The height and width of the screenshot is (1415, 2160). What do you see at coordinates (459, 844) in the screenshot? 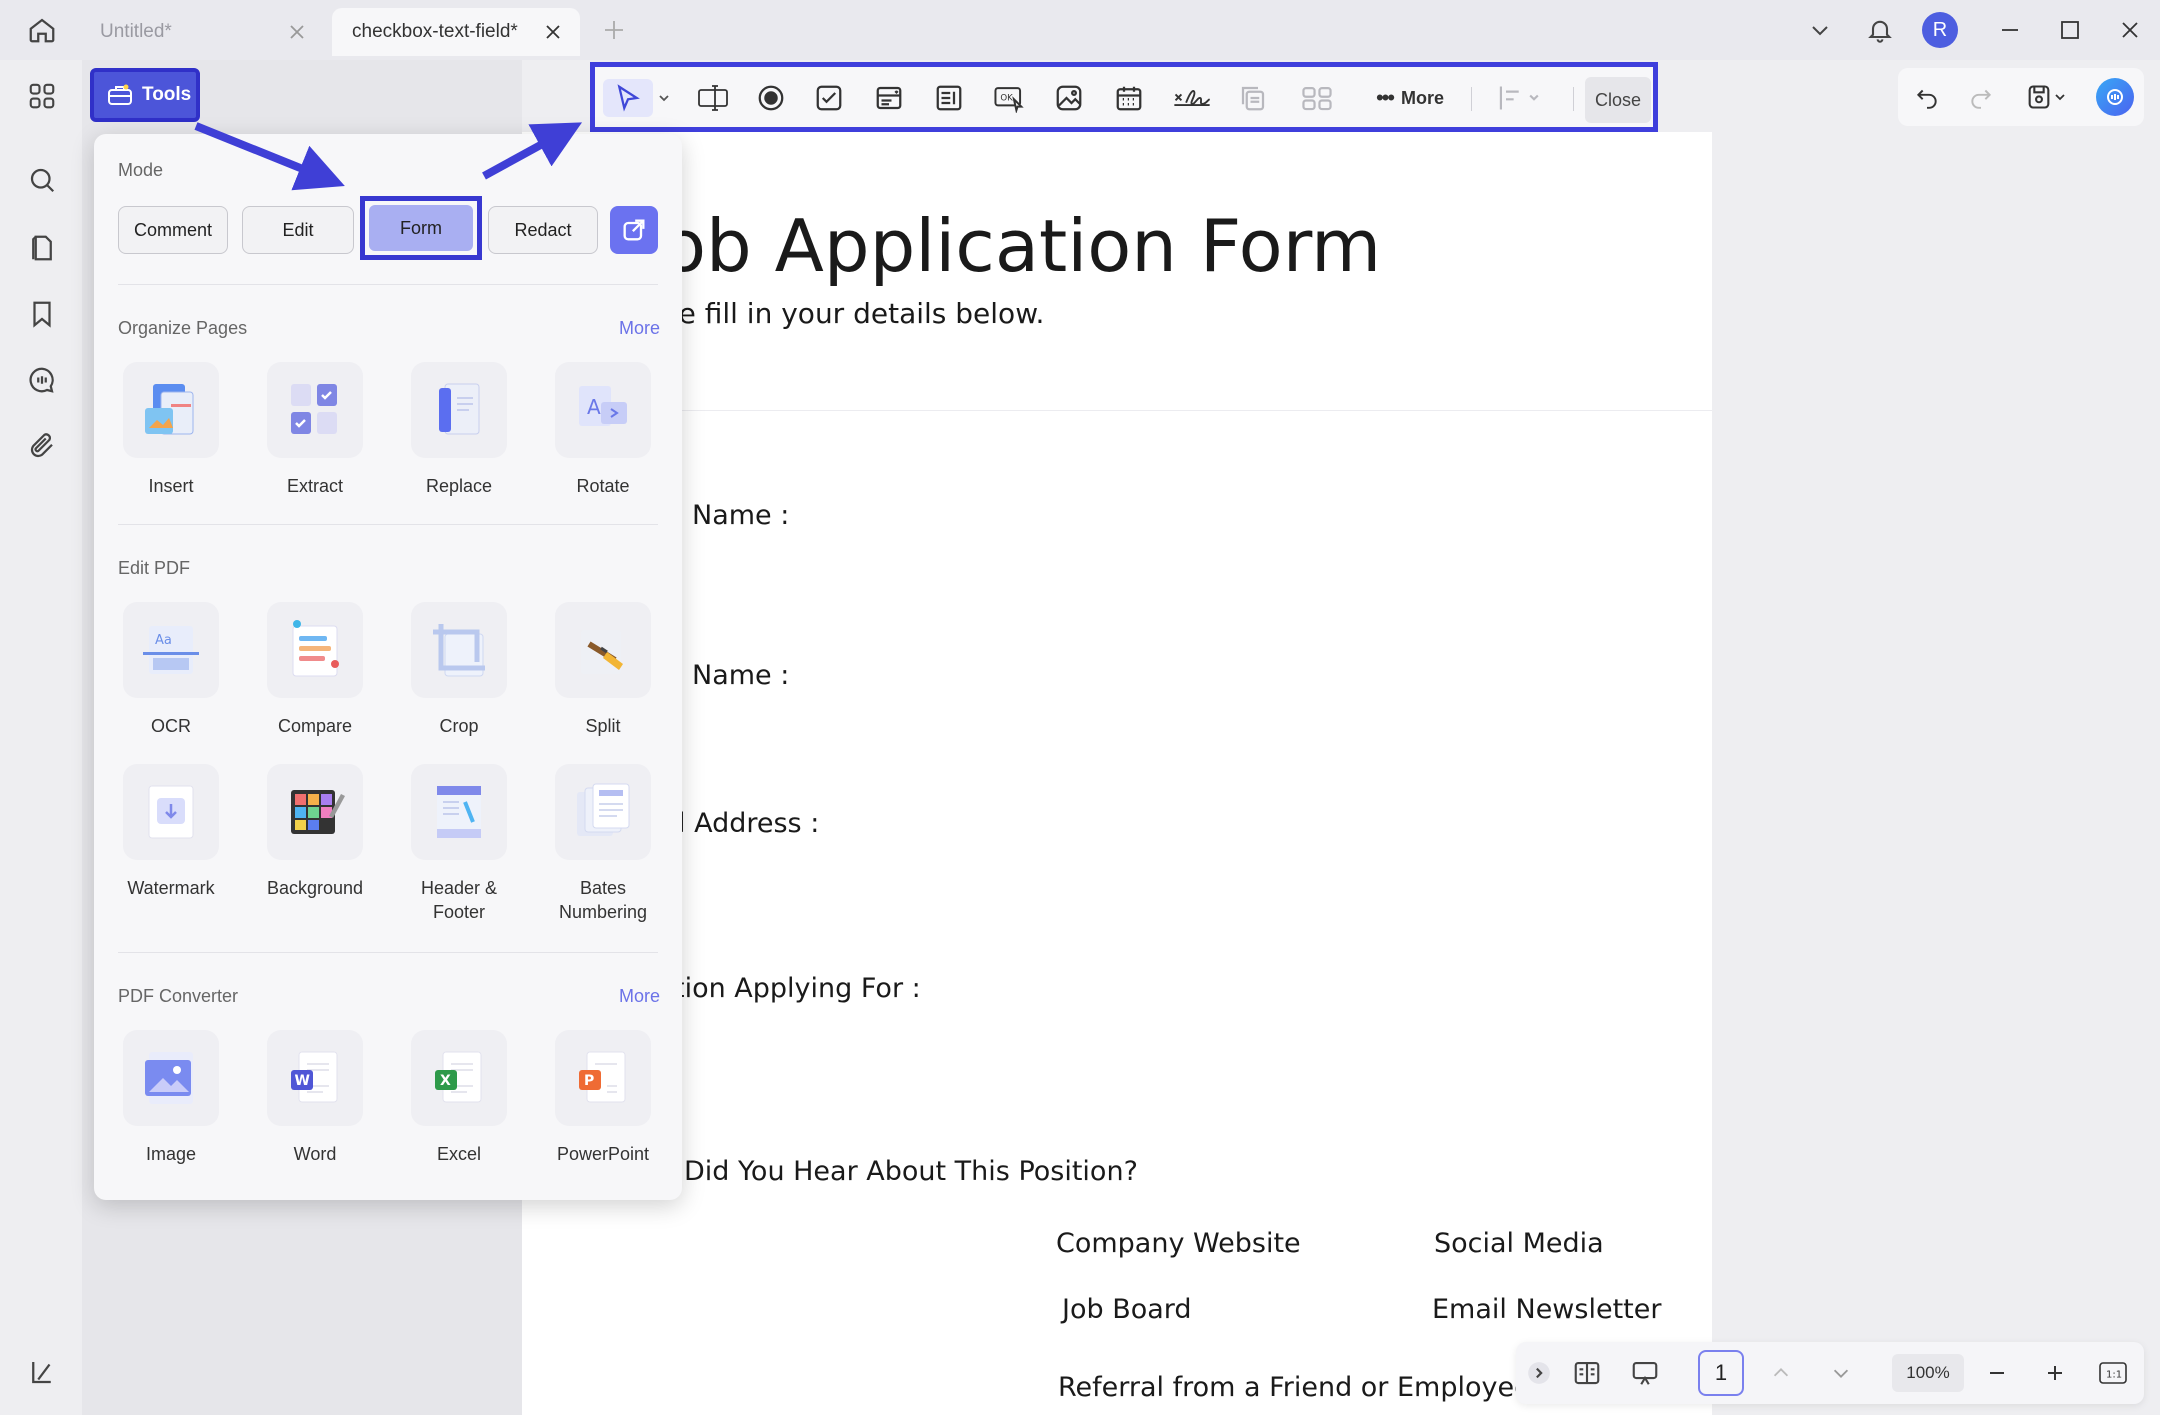
I see `header-footer-tool: Header & Footer` at bounding box center [459, 844].